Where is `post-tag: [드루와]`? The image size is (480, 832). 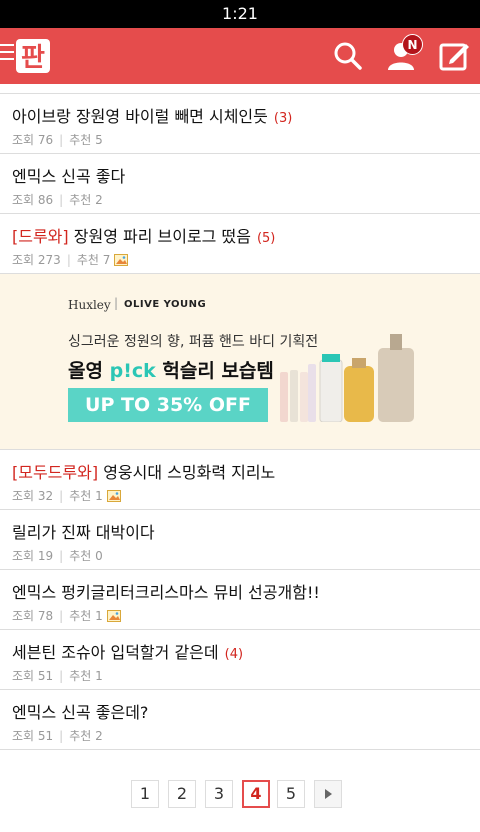 post-tag: [드루와] is located at coordinates (40, 236).